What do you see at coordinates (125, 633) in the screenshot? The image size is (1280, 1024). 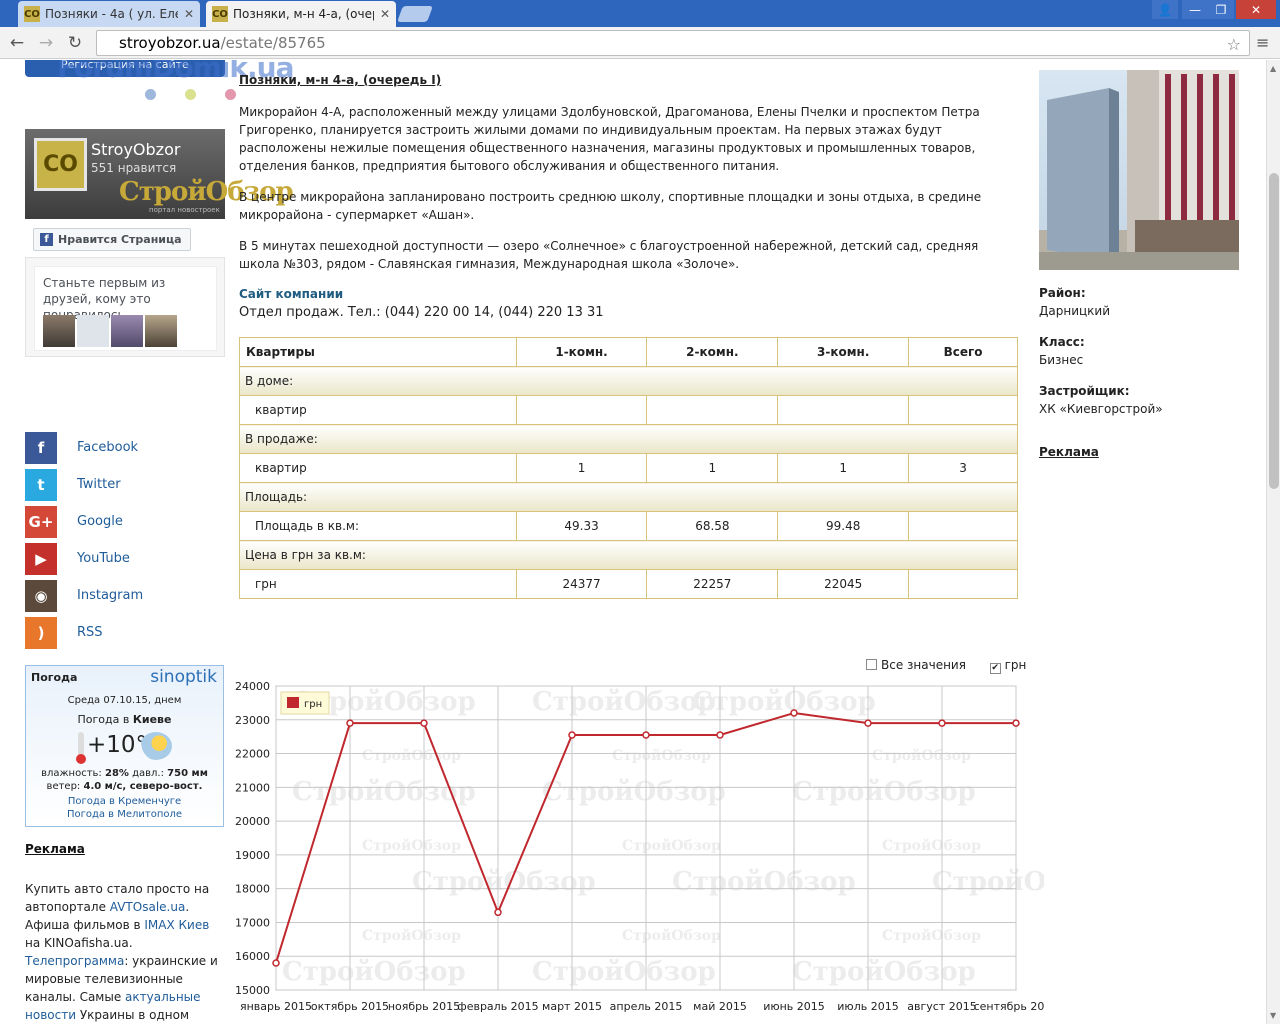 I see `social-link-rss: ) RSS` at bounding box center [125, 633].